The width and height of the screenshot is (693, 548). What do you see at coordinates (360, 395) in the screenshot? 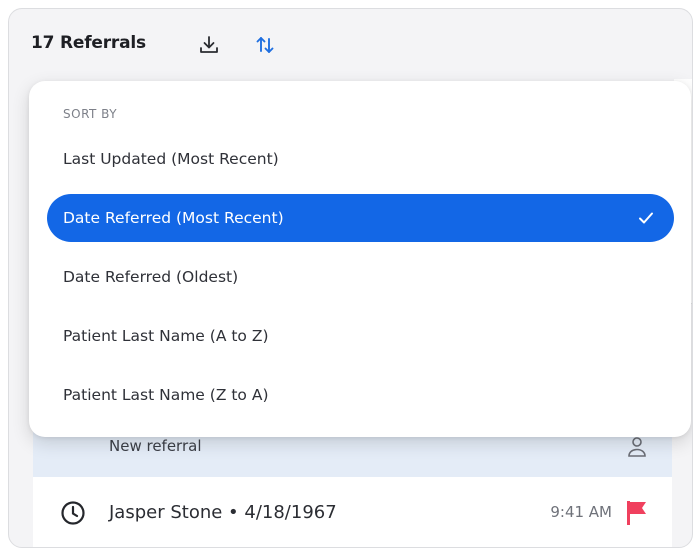
I see `sort-option-last-name-z-a: Patient Last Name (Z to A)` at bounding box center [360, 395].